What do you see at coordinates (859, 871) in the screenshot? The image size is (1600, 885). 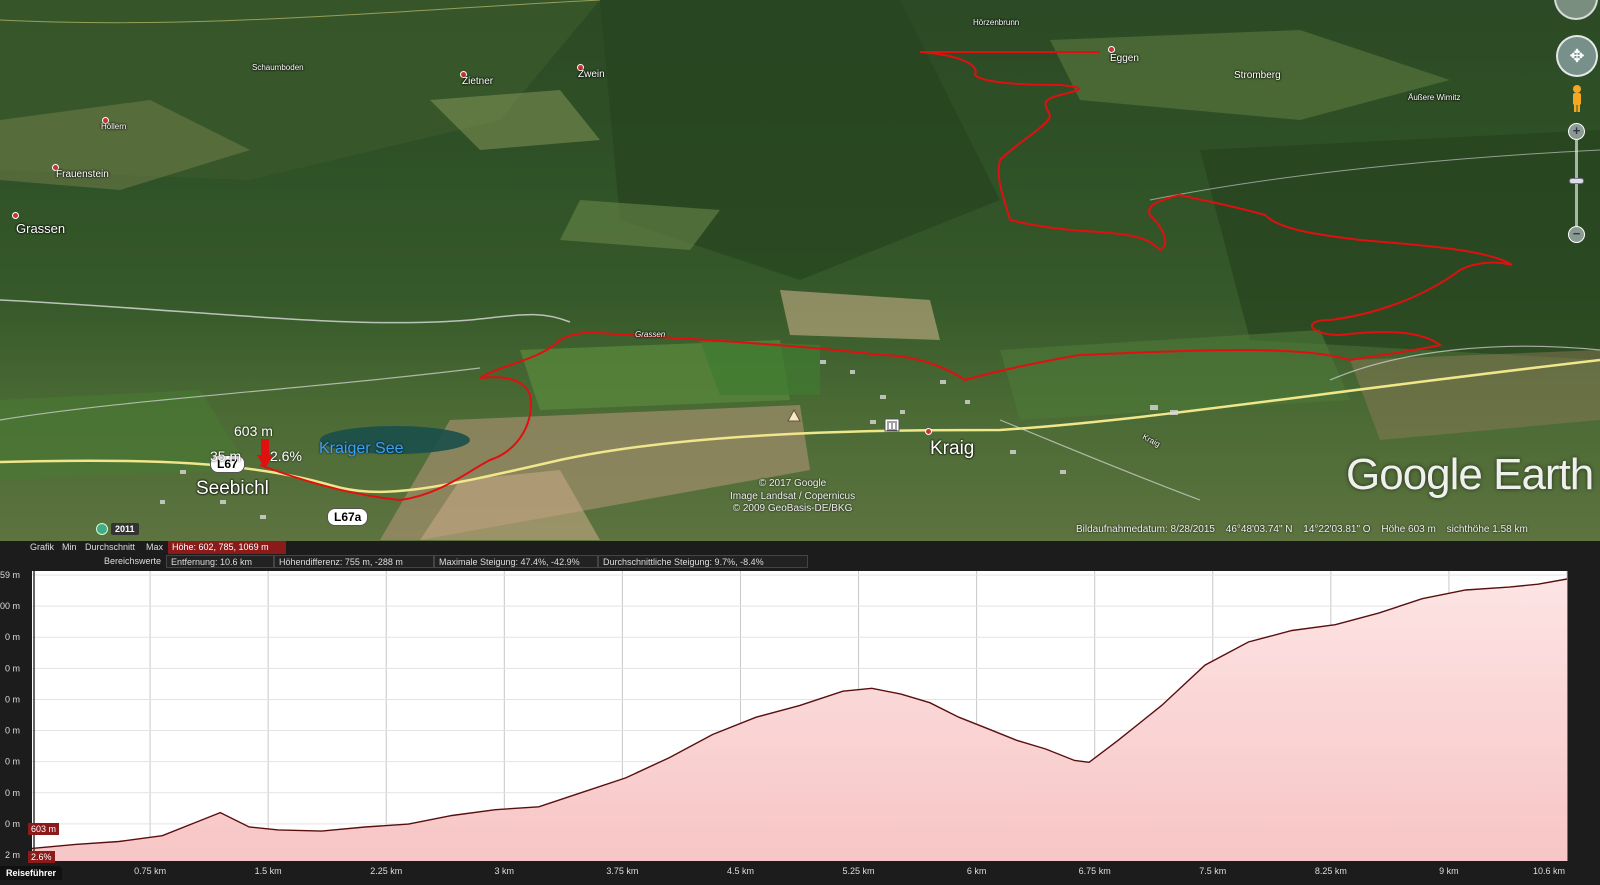 I see `x-tick-label: 5.25 km` at bounding box center [859, 871].